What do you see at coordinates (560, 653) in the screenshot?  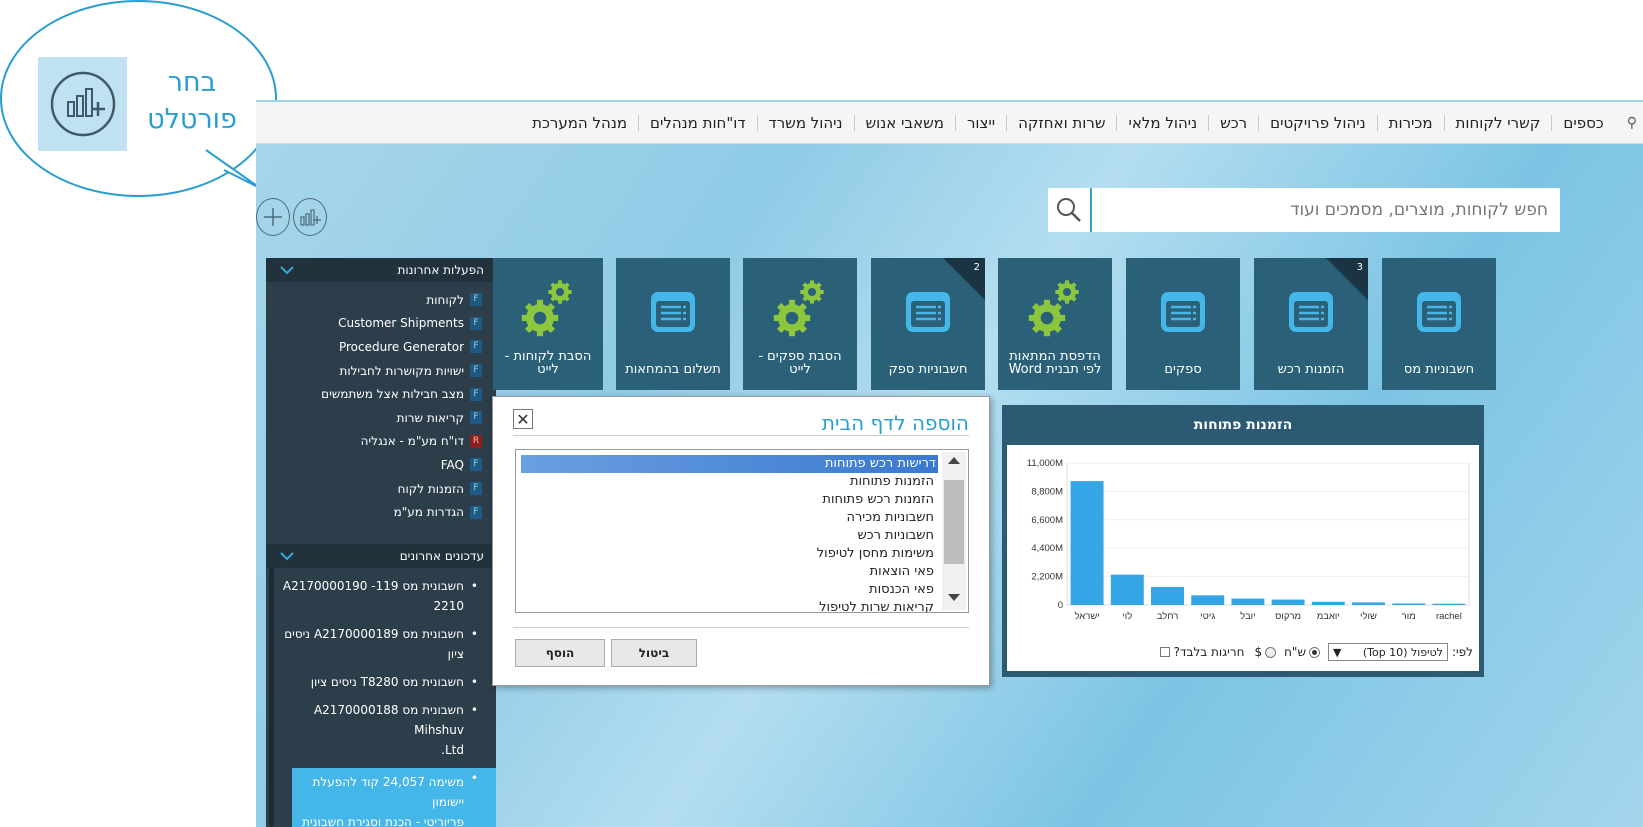 I see `add-button: הוסף` at bounding box center [560, 653].